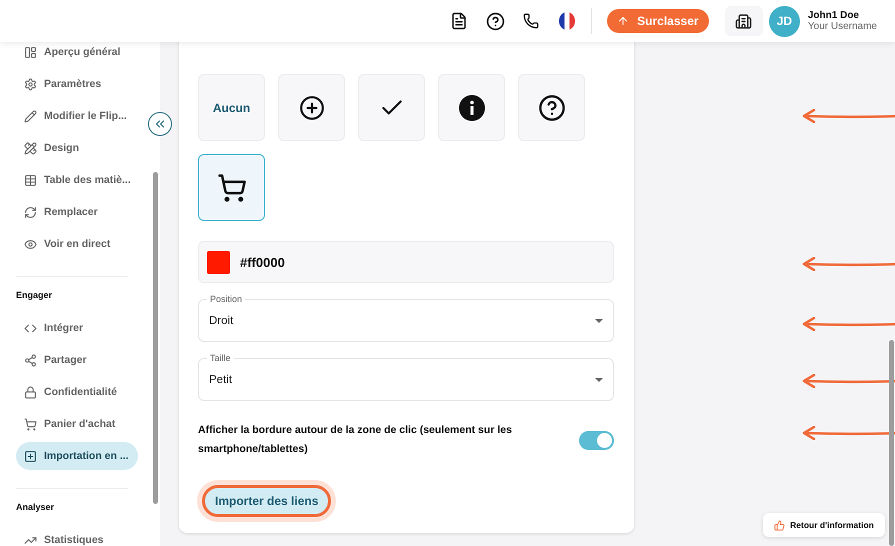  Describe the element at coordinates (77, 424) in the screenshot. I see `sidebar-item: Panier d'achat` at that location.